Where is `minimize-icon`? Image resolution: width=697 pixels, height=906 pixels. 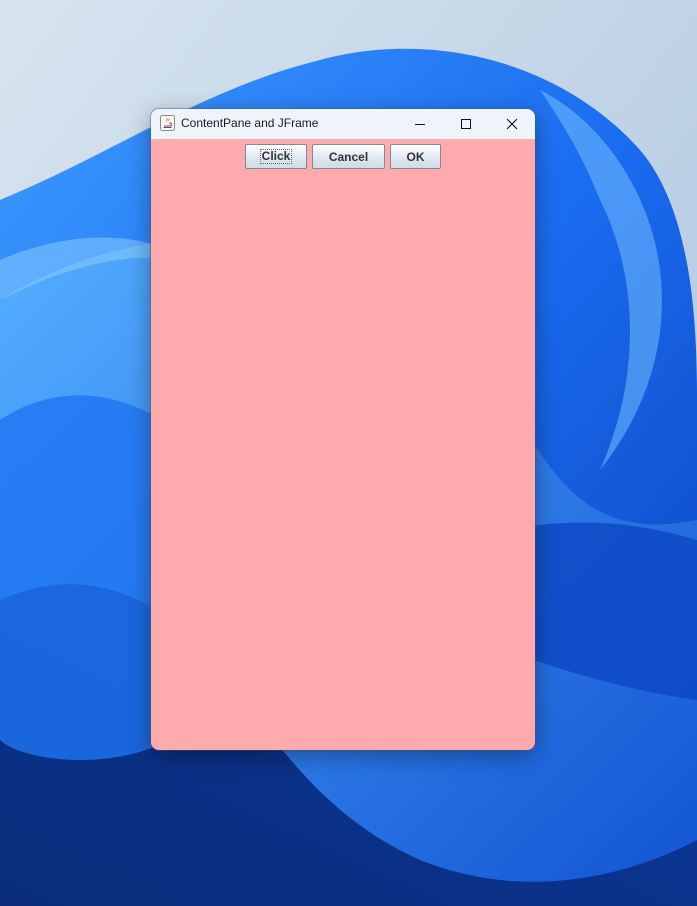
minimize-icon is located at coordinates (420, 124).